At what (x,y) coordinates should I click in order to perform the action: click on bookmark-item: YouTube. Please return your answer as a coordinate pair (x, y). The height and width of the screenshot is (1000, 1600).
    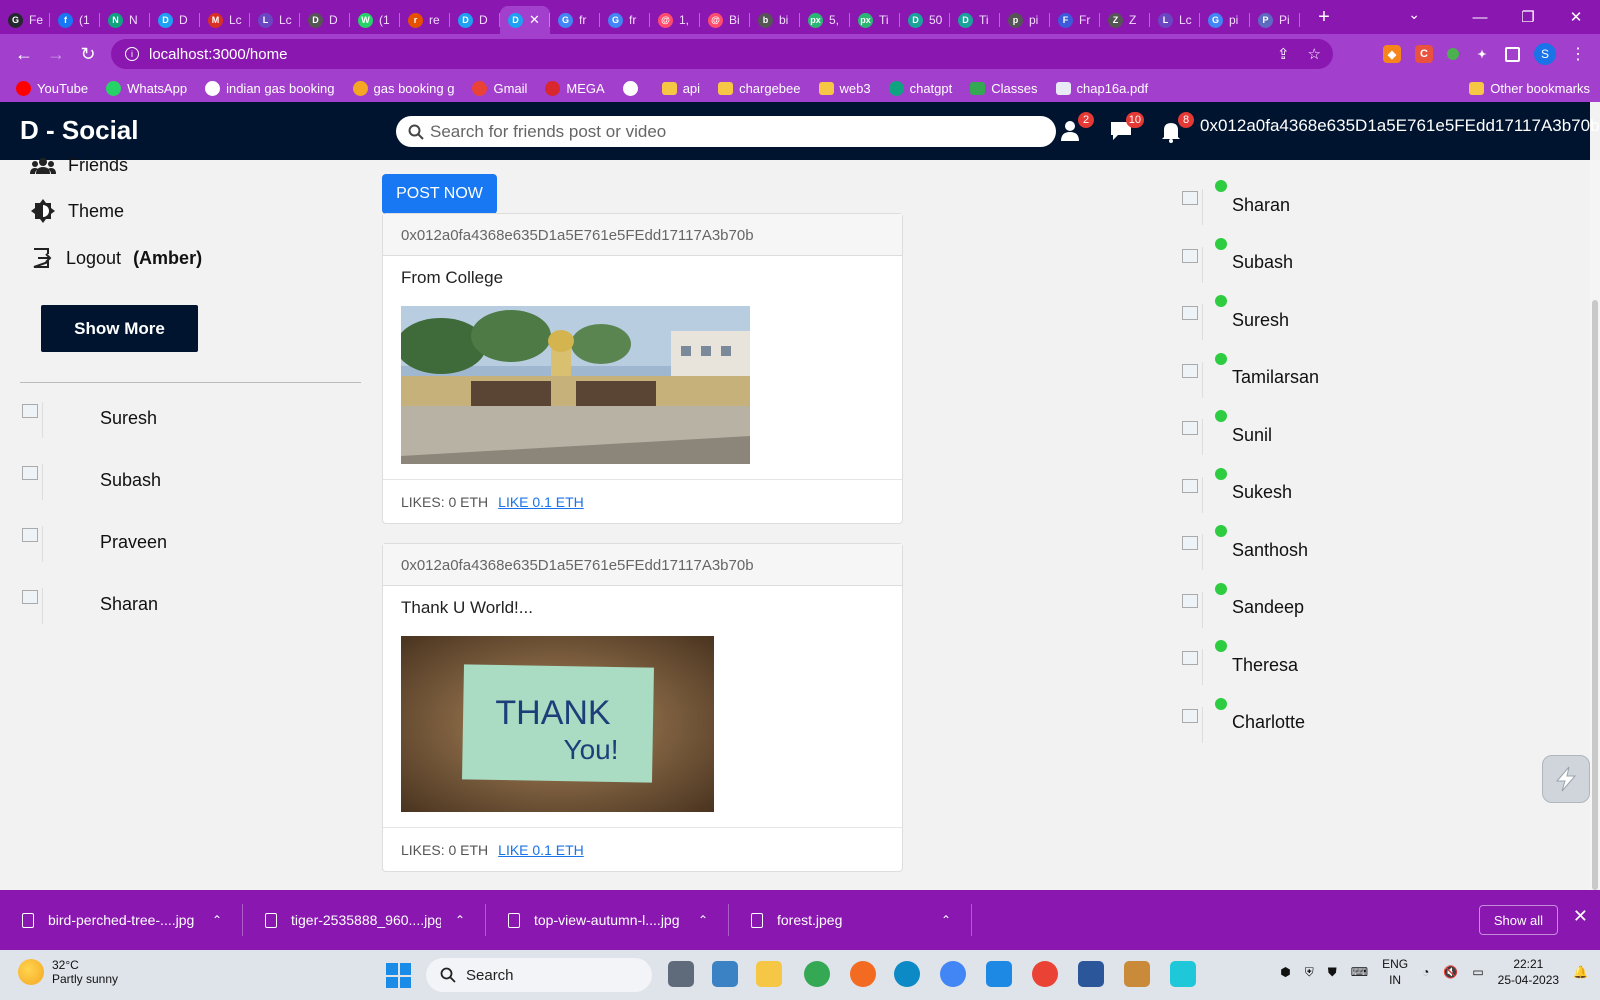
    Looking at the image, I should click on (52, 88).